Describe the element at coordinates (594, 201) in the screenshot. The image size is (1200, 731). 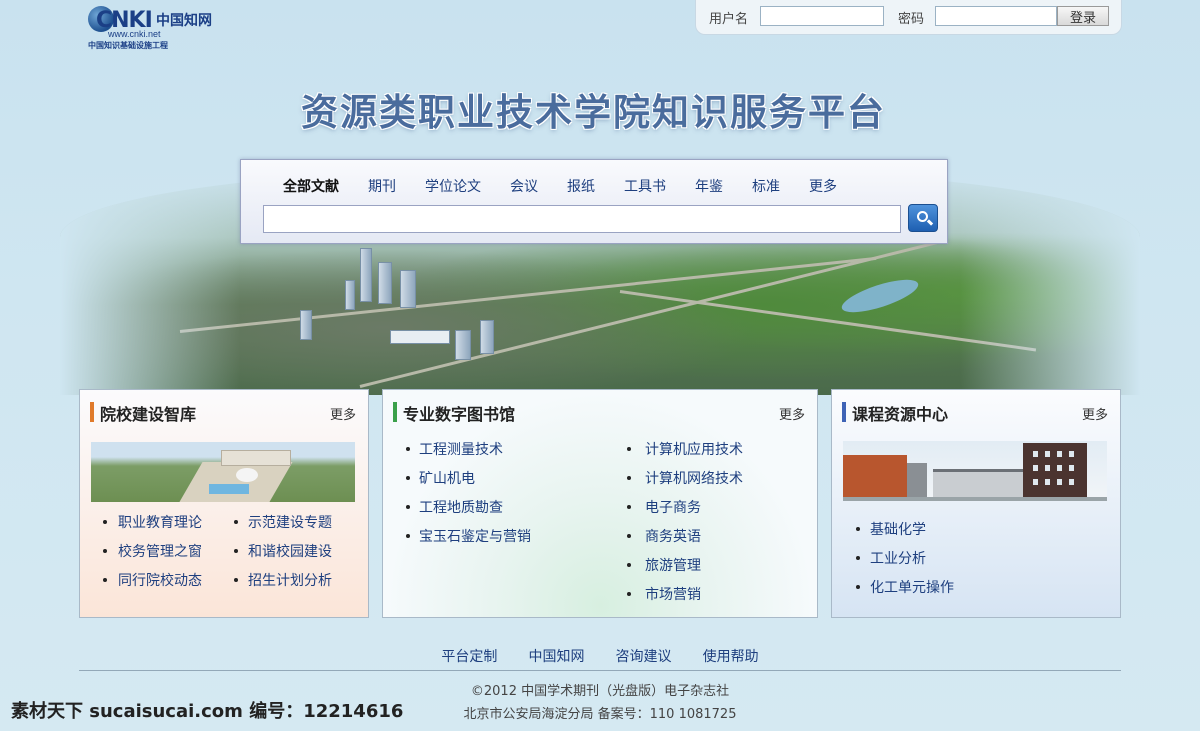
I see `search-box: 全部文献 期刊 学位论文 会议 报纸 工具书 年鉴 标准 更多` at that location.